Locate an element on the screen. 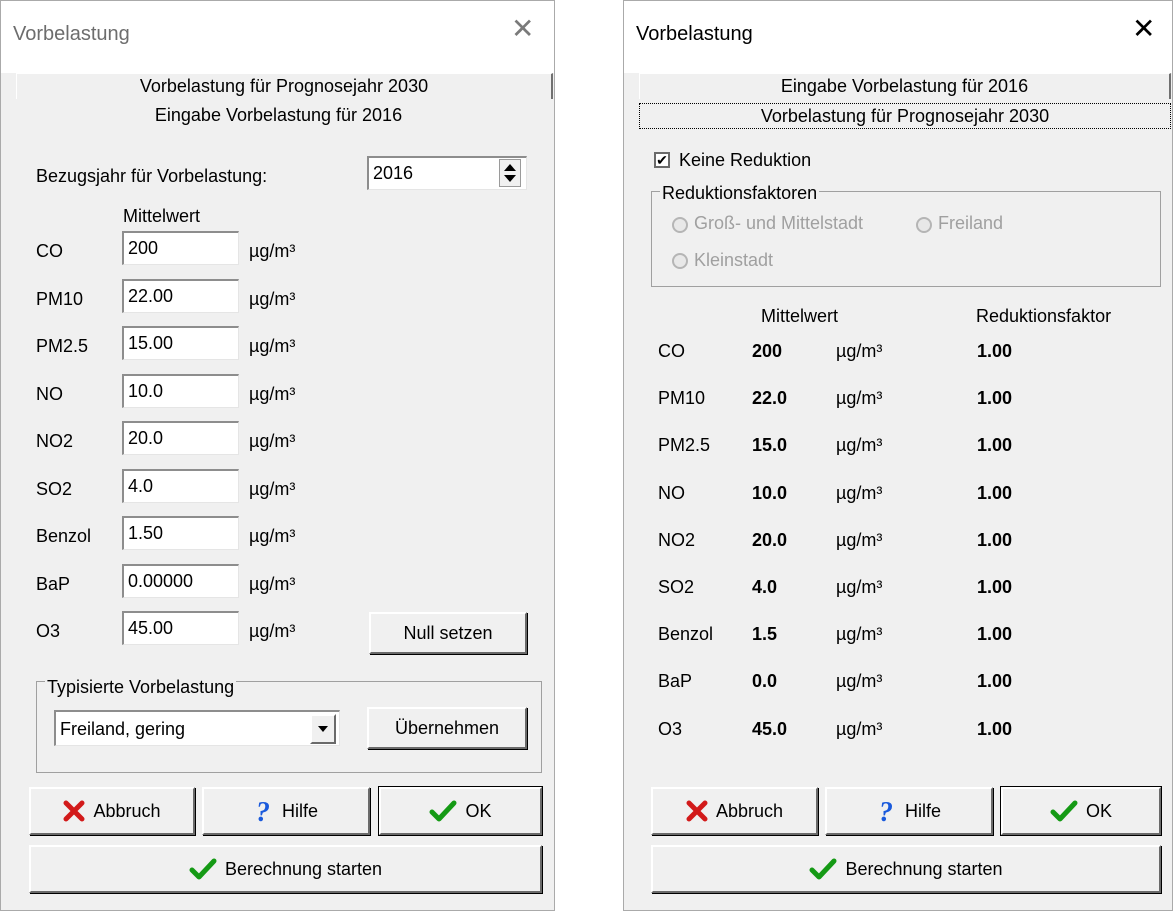 The height and width of the screenshot is (911, 1173). chevron-down-icon is located at coordinates (323, 729).